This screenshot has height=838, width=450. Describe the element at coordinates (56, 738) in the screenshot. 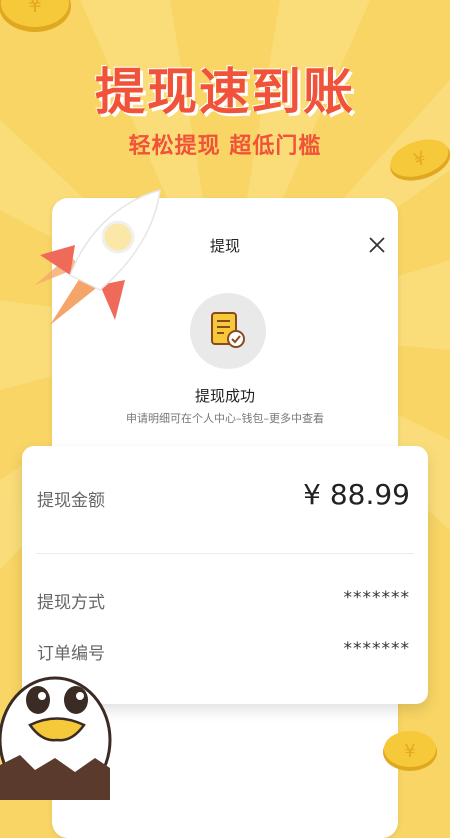

I see `chick-mascot-icon` at that location.